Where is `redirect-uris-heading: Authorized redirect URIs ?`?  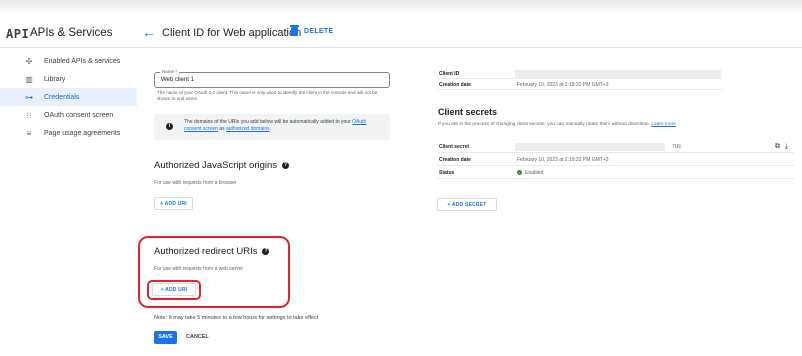 redirect-uris-heading: Authorized redirect URIs ? is located at coordinates (212, 251).